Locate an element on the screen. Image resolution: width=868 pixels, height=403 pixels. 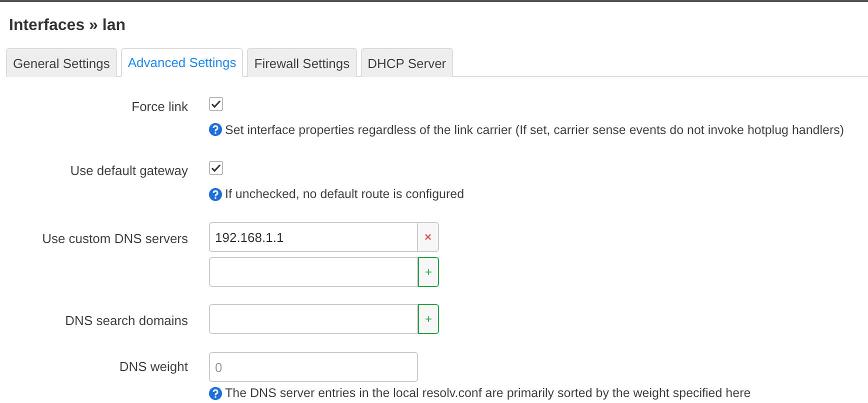
tab: DHCP Server is located at coordinates (407, 62).